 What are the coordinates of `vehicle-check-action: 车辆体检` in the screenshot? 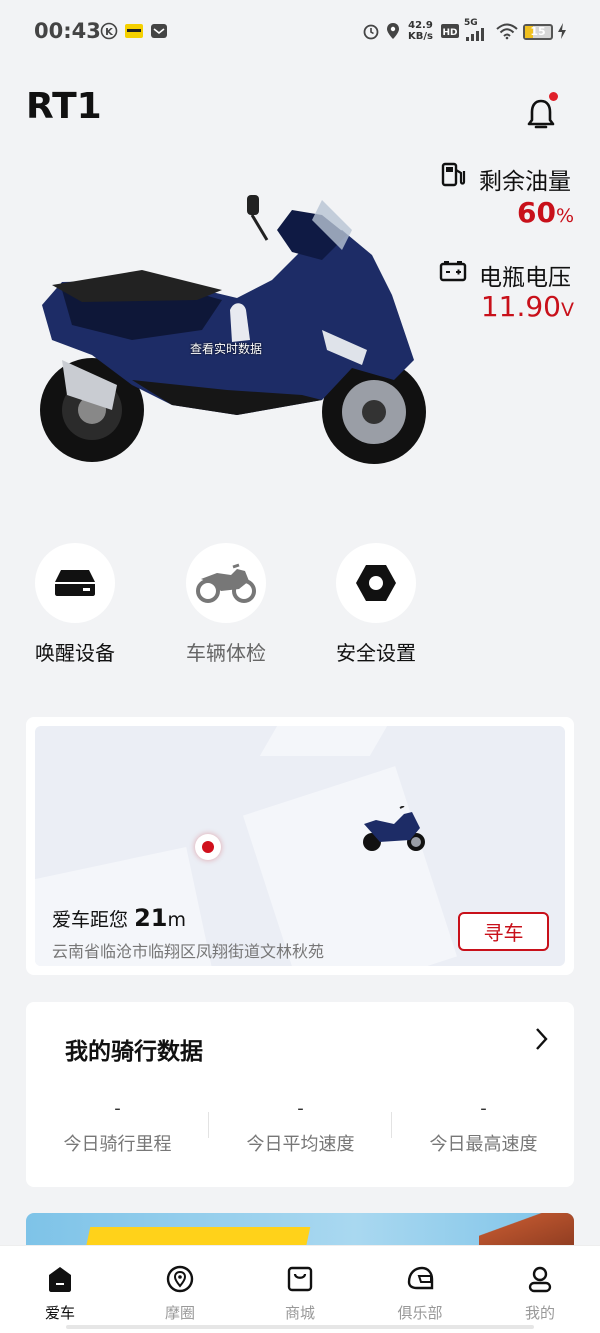 It's located at (226, 604).